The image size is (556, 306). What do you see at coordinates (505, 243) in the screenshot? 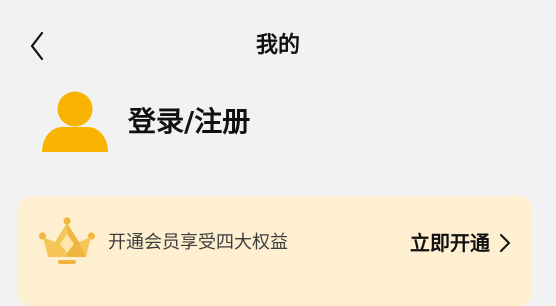
I see `chevron-right-icon` at bounding box center [505, 243].